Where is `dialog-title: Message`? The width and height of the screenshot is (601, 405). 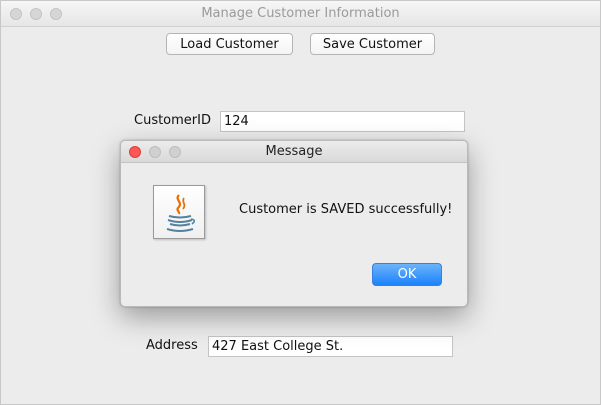
dialog-title: Message is located at coordinates (294, 151).